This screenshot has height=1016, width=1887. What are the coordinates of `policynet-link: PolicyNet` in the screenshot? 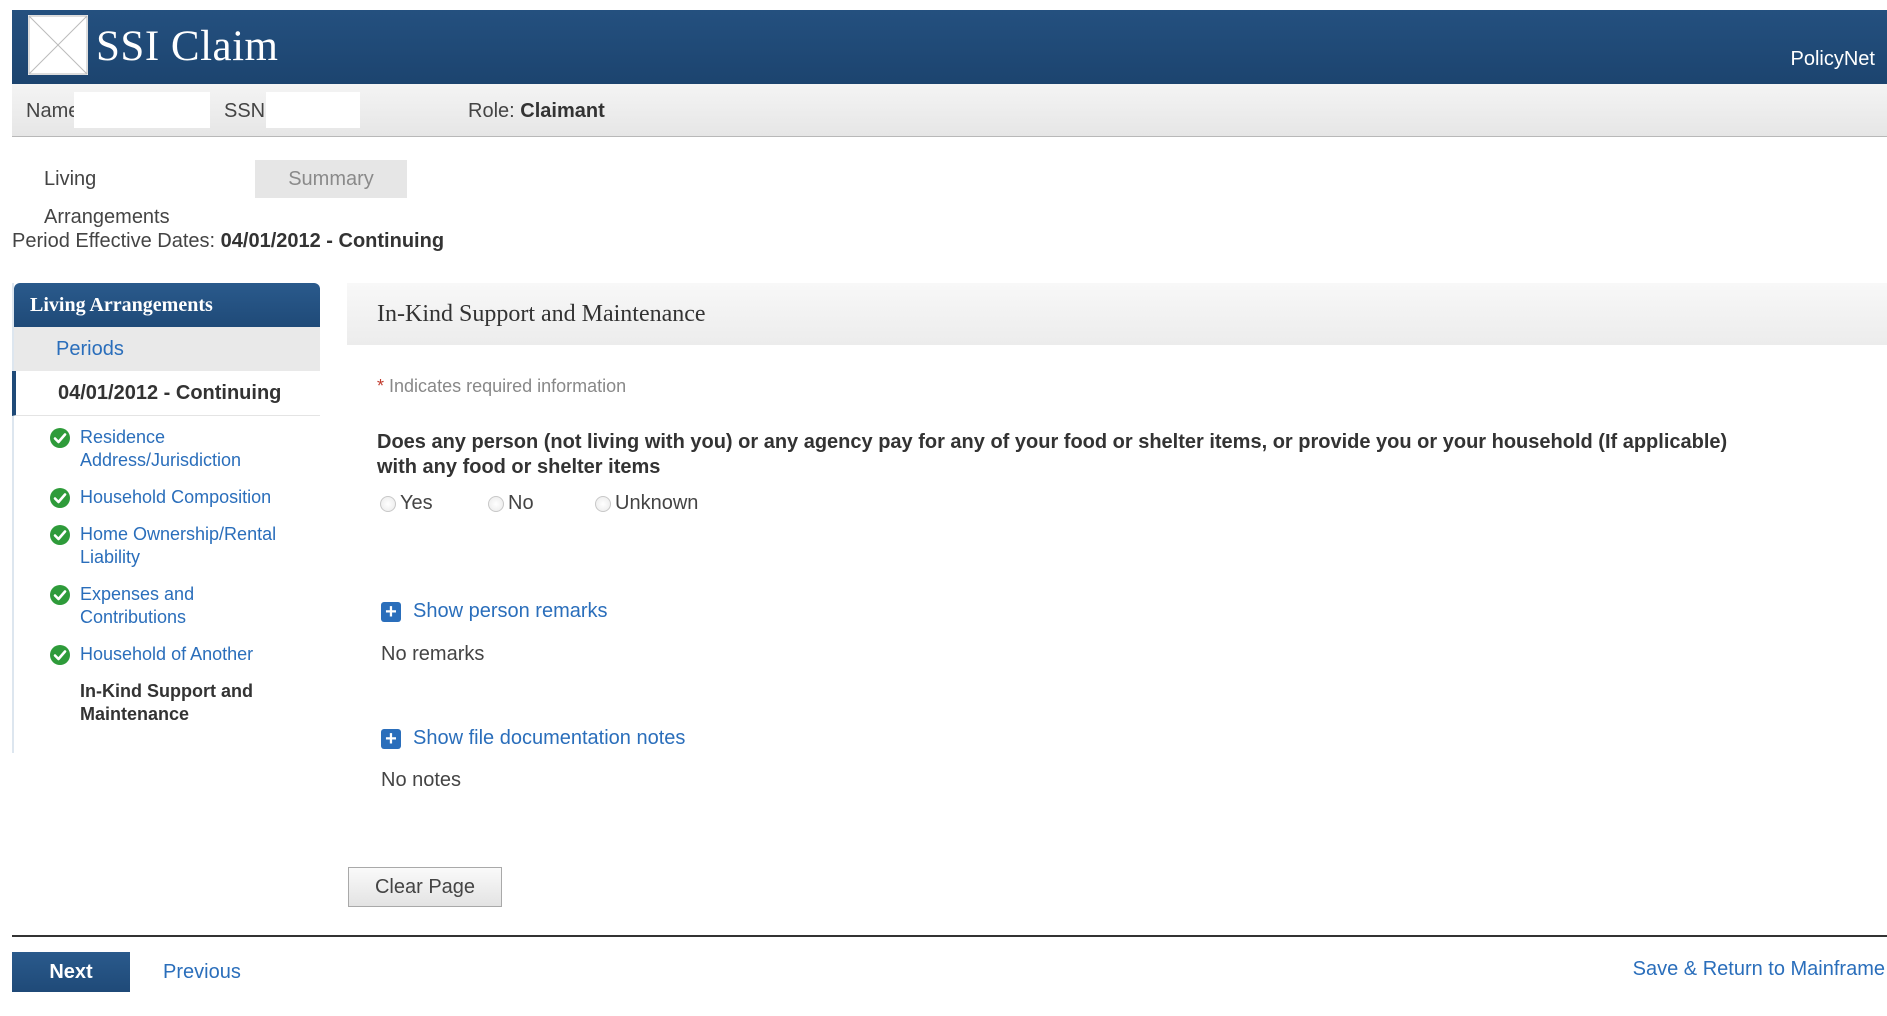 It's located at (1833, 59).